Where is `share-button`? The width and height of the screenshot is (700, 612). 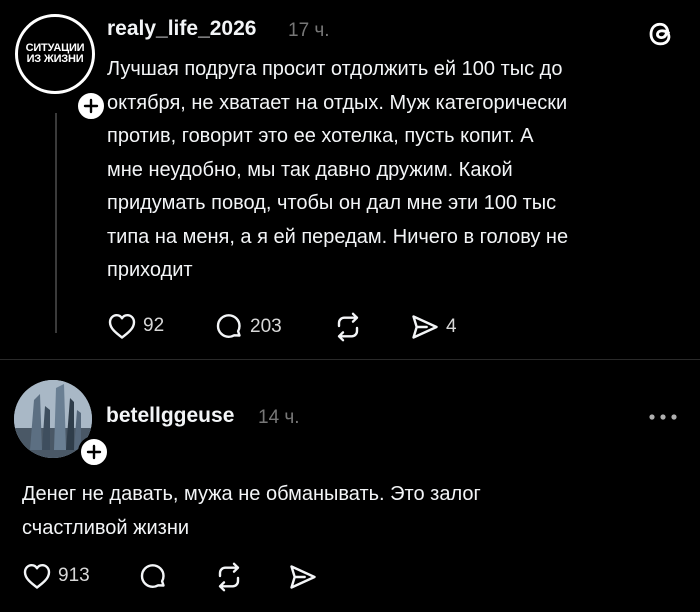
share-button is located at coordinates (303, 577).